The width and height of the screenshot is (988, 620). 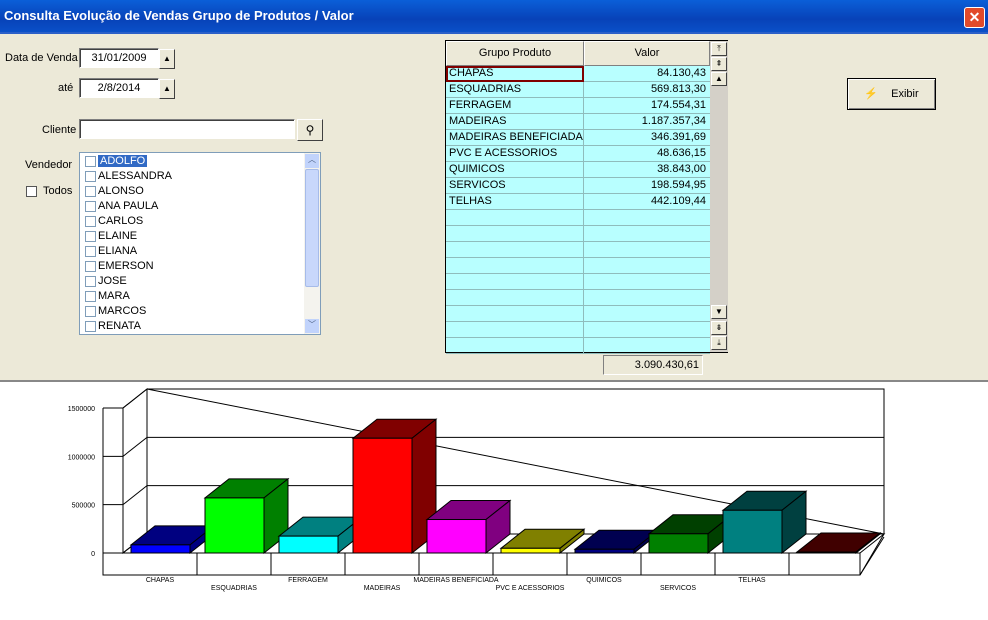 I want to click on vendedor-item: CARLOS, so click(x=193, y=221).